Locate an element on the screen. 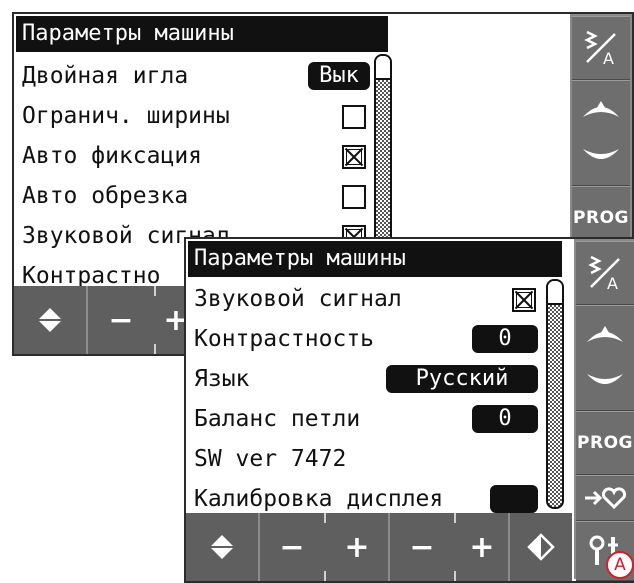  language-value: Русский is located at coordinates (462, 379).